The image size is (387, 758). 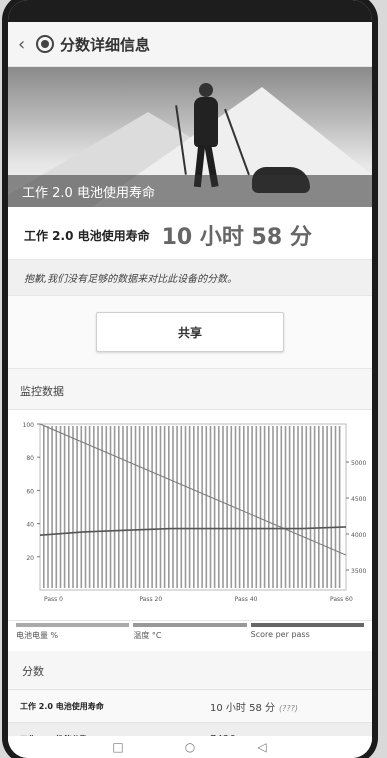 What do you see at coordinates (30, 458) in the screenshot?
I see `y-tick-label: 80` at bounding box center [30, 458].